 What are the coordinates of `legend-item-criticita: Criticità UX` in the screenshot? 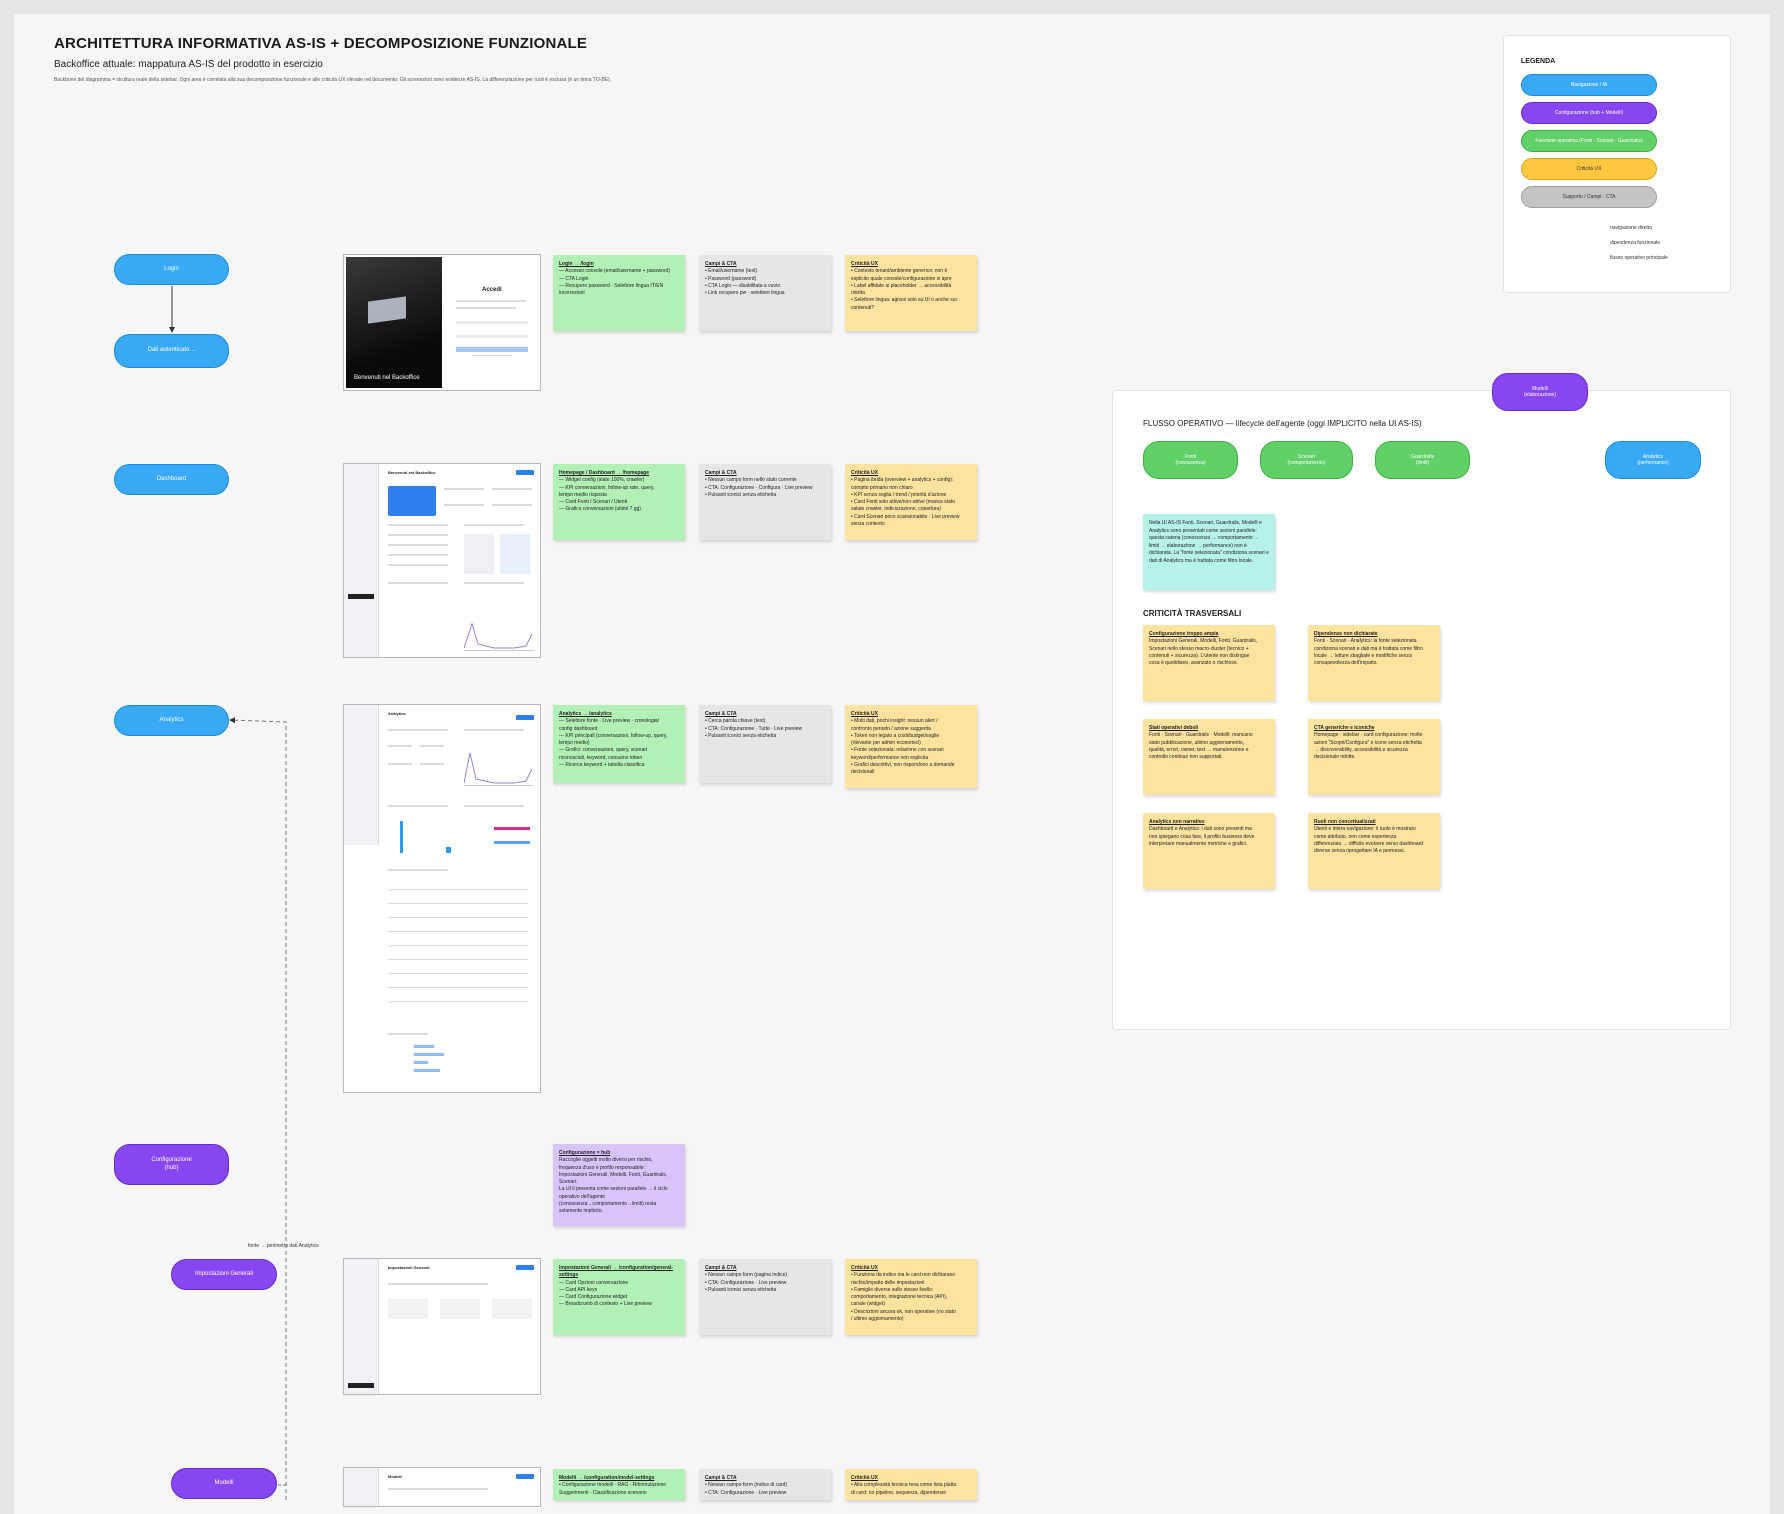 It's located at (1589, 169).